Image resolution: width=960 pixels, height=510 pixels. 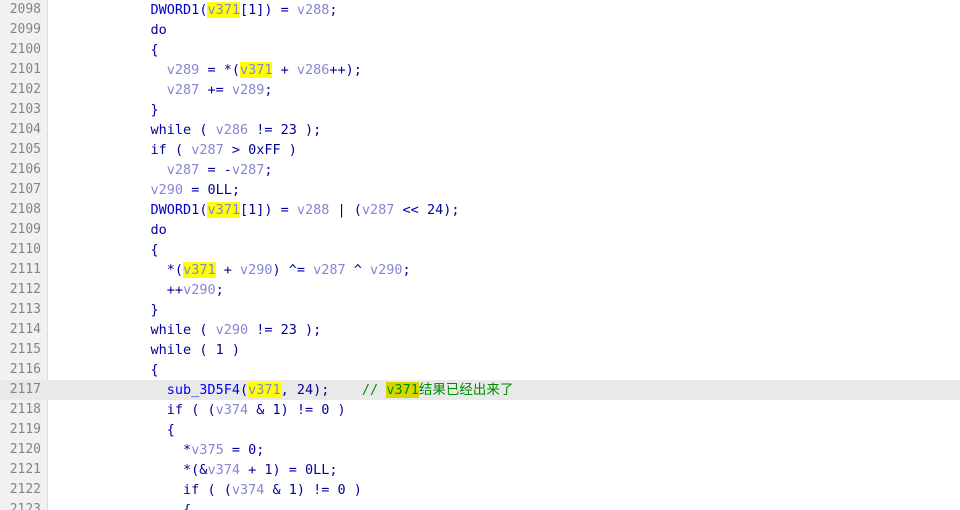 What do you see at coordinates (171, 350) in the screenshot?
I see `code-token: while` at bounding box center [171, 350].